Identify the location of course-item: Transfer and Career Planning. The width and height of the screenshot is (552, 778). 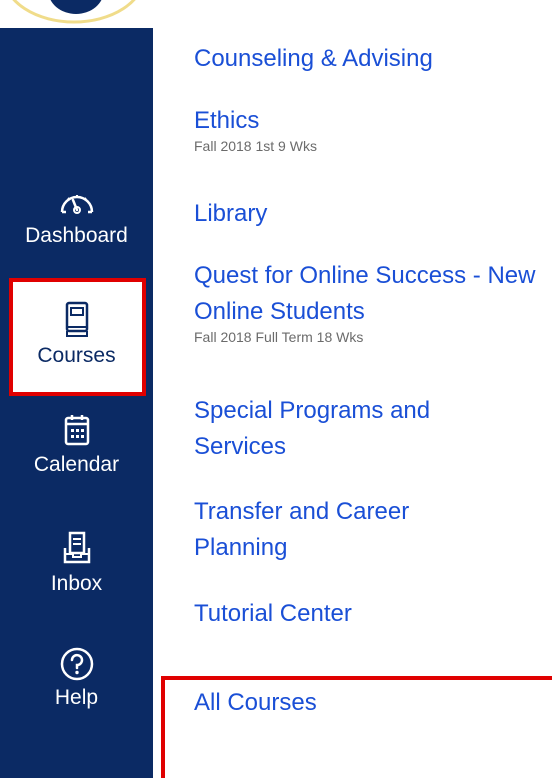
(344, 530).